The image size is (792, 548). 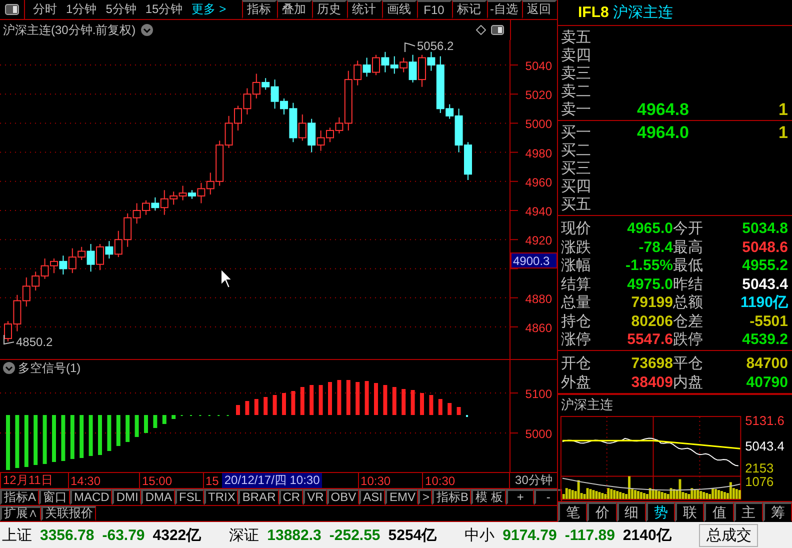 What do you see at coordinates (649, 229) in the screenshot?
I see `stat-value: 4965.0` at bounding box center [649, 229].